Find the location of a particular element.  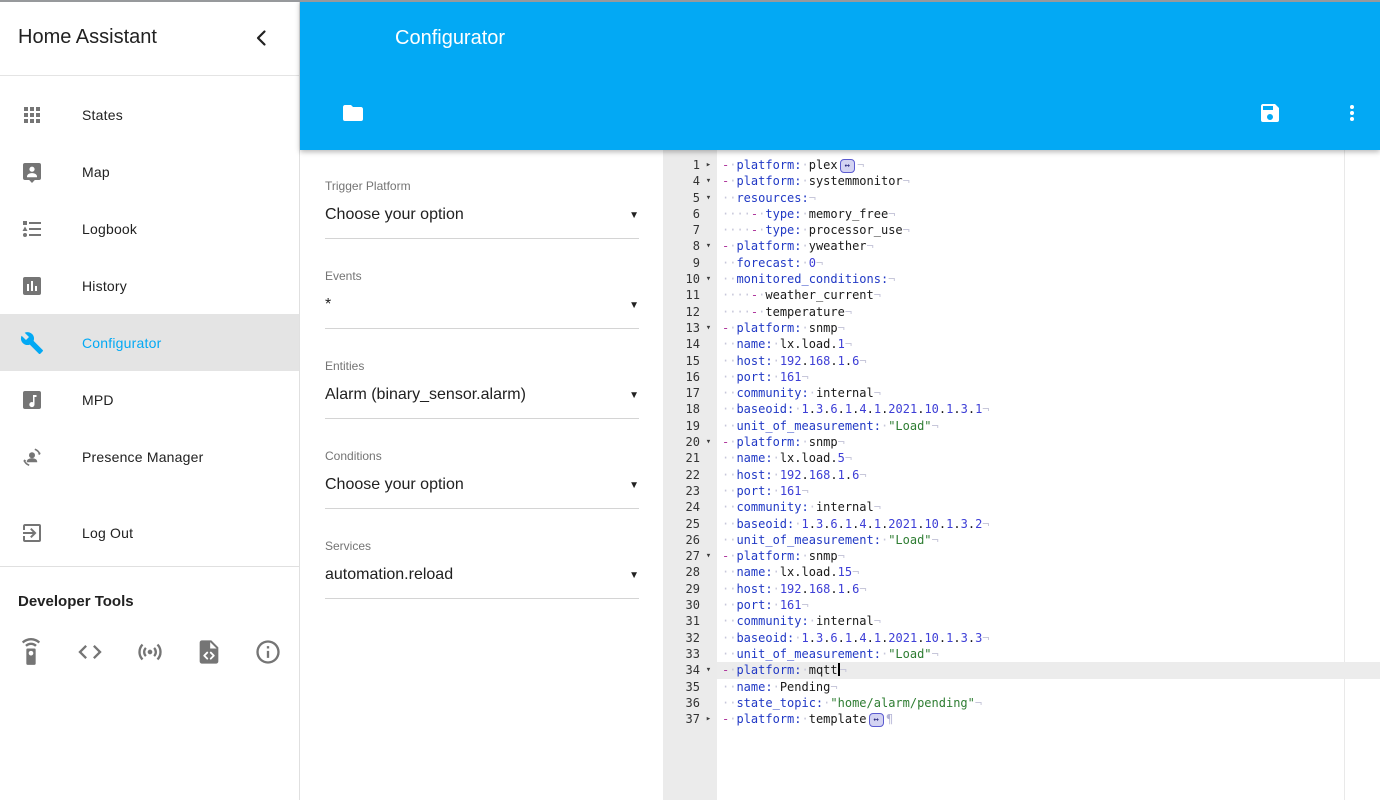

sidebar-item-log-out: Log Out is located at coordinates (149, 532).